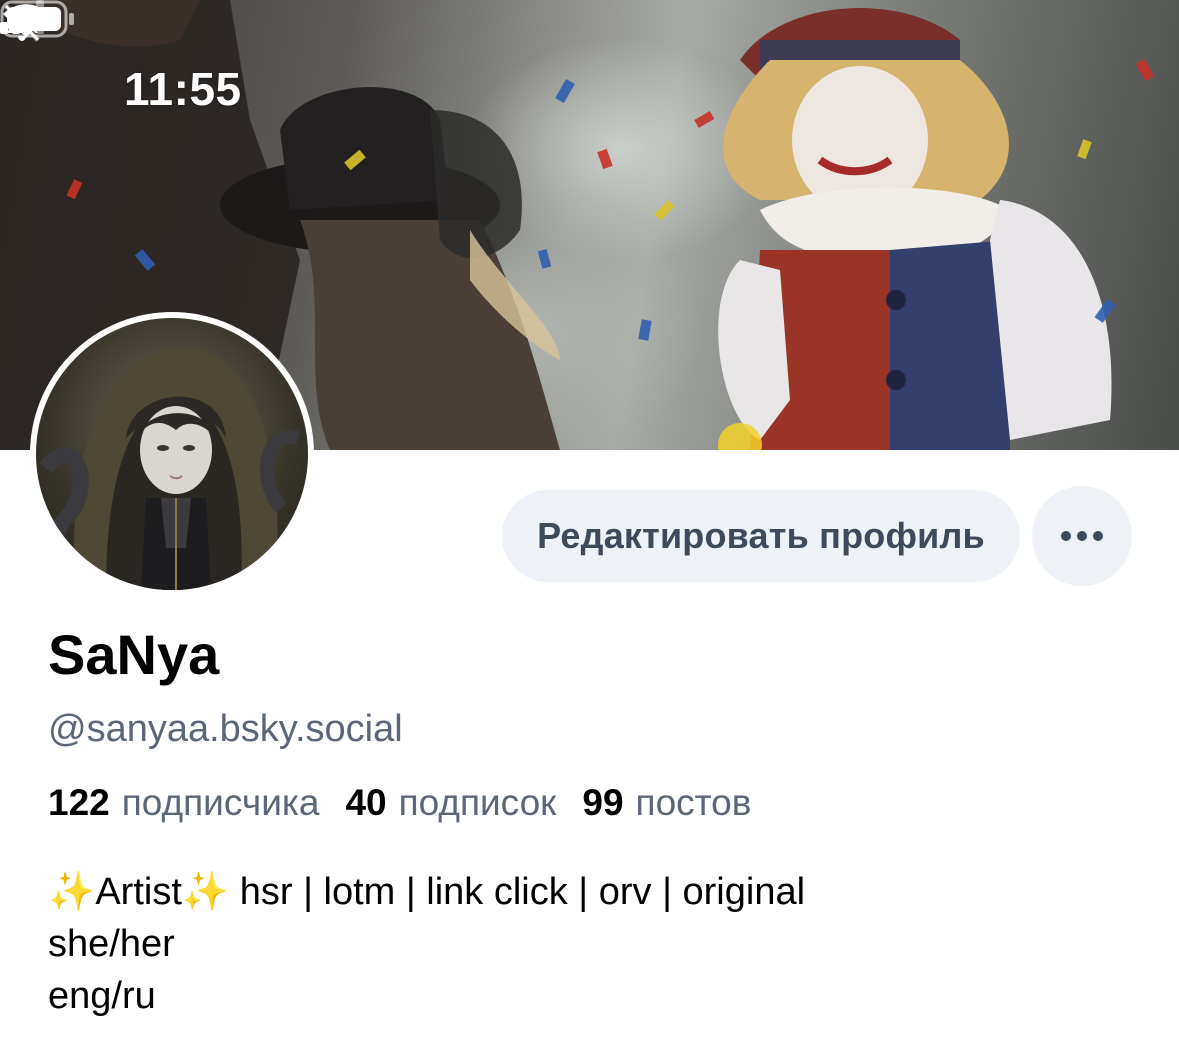  I want to click on avatar, so click(172, 454).